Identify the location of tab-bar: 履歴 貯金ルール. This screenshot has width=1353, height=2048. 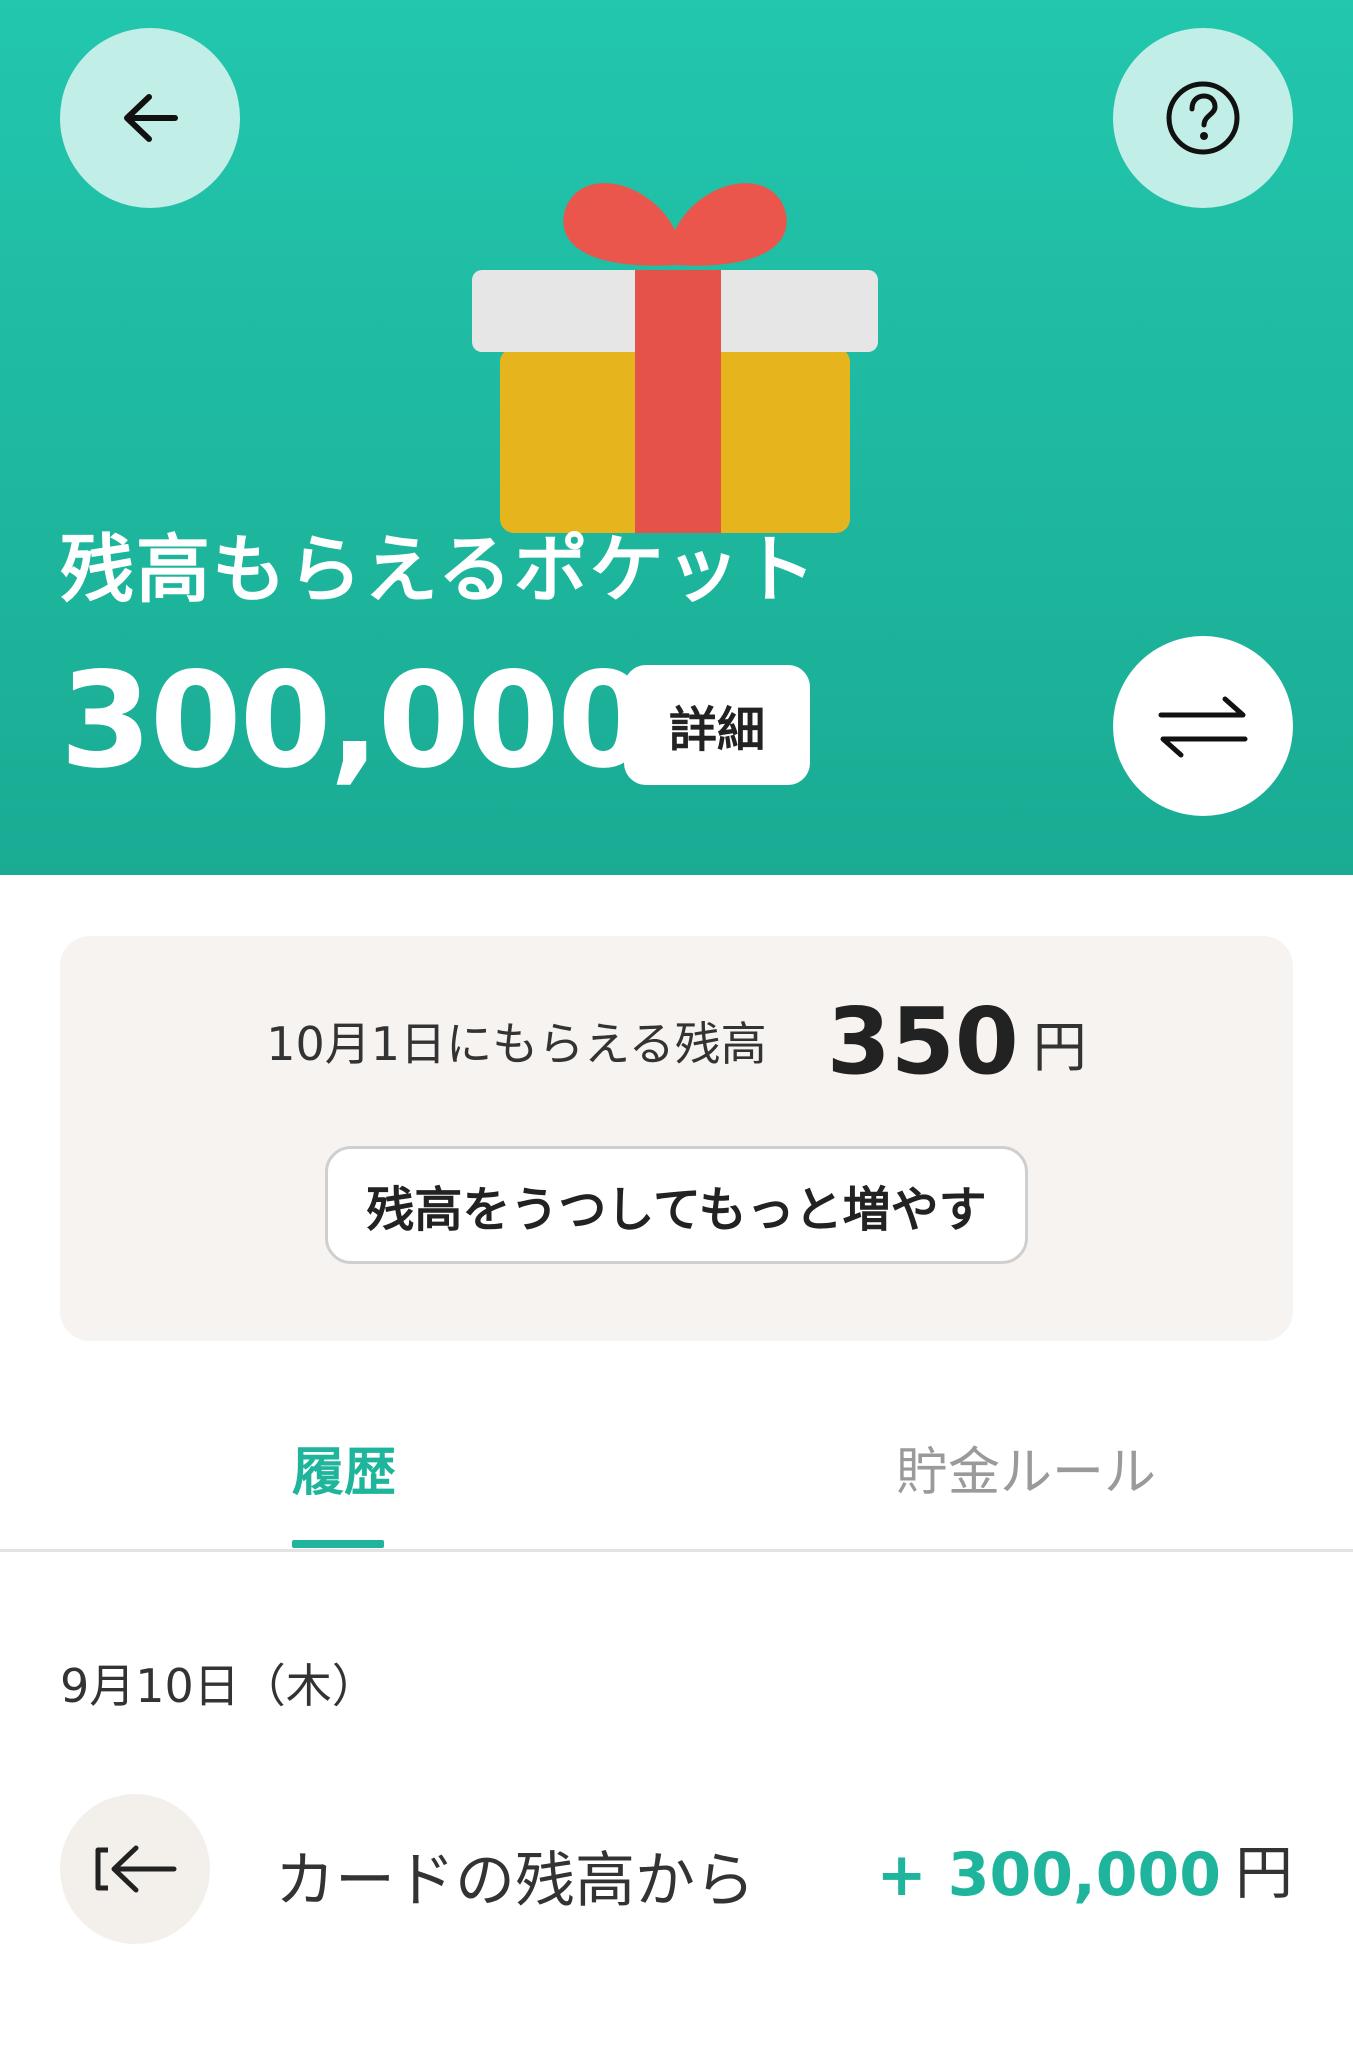
(676, 1476).